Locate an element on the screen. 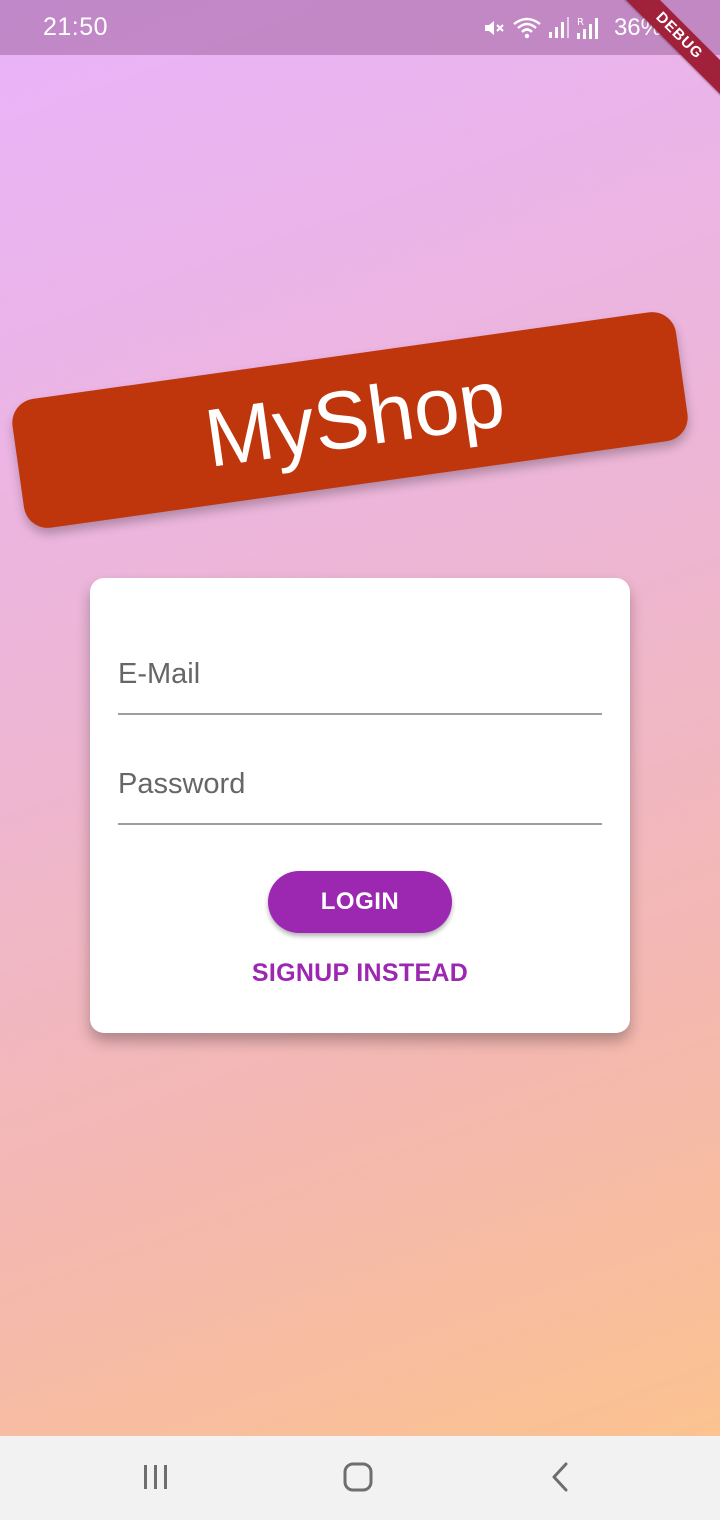  home-icon is located at coordinates (358, 1479).